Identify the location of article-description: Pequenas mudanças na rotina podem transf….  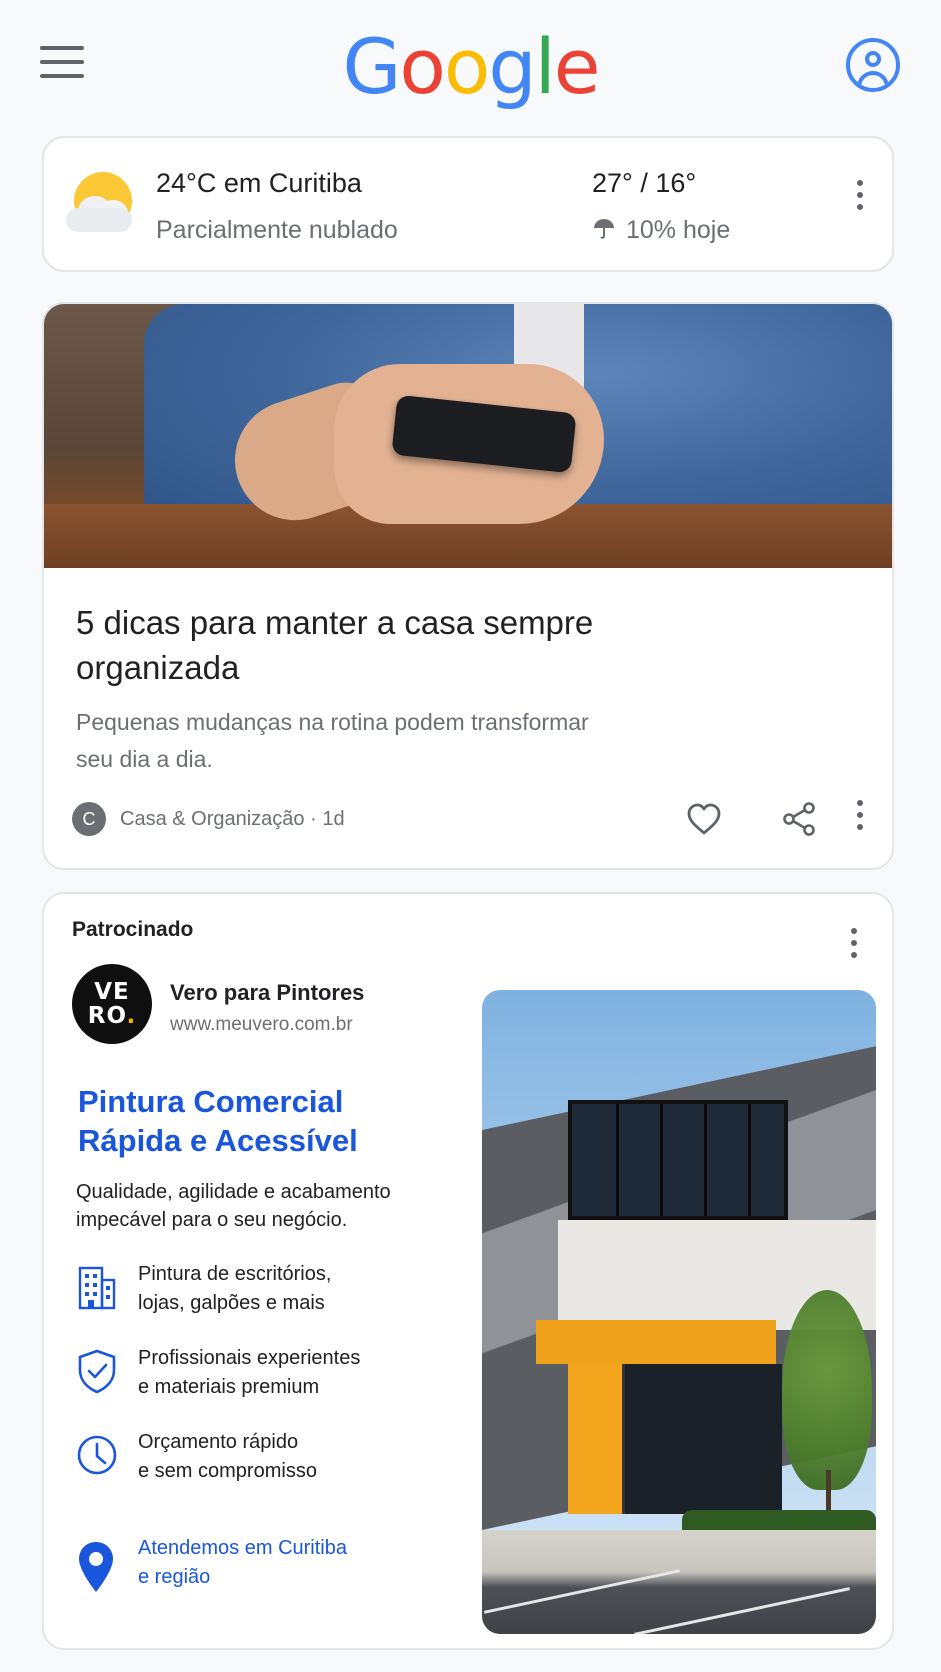
(332, 740).